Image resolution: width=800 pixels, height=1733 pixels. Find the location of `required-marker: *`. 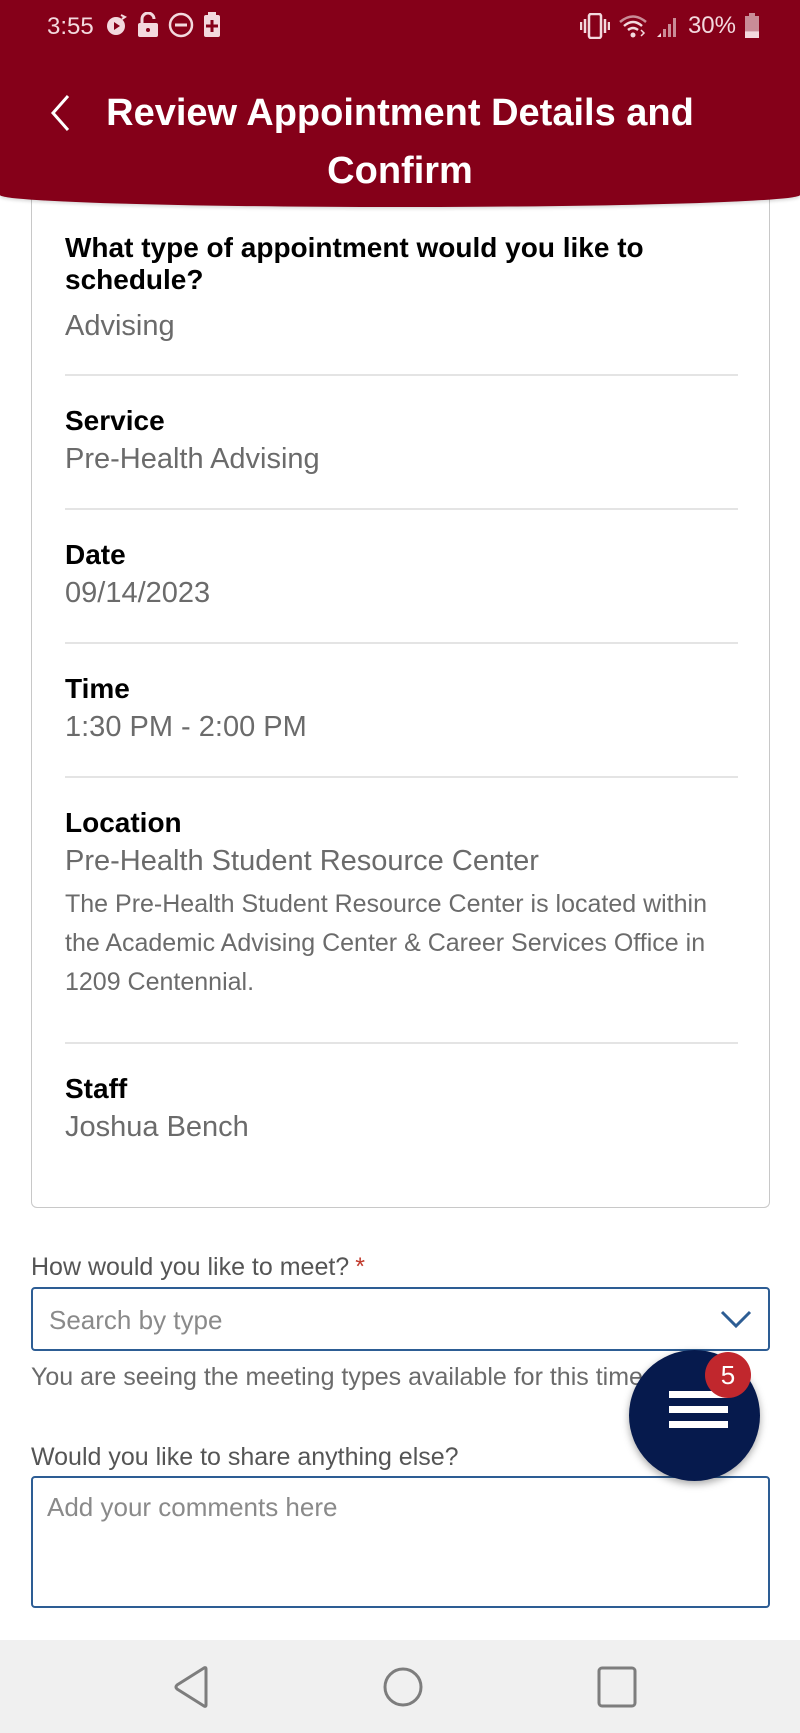

required-marker: * is located at coordinates (360, 1267).